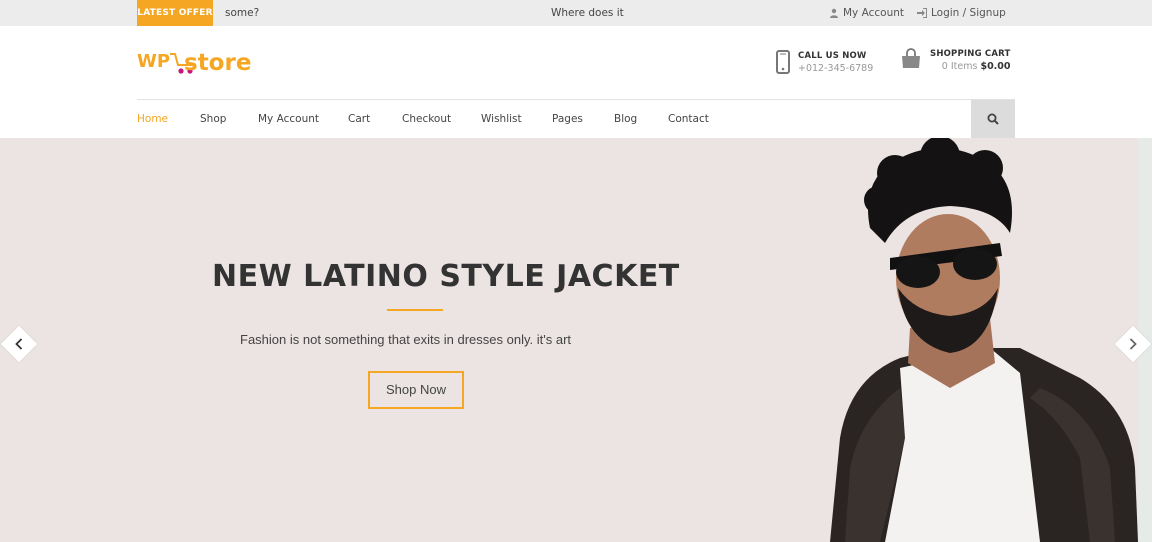 The width and height of the screenshot is (1152, 542). I want to click on call-us-block: CALL US NOW +012-345-6789, so click(824, 63).